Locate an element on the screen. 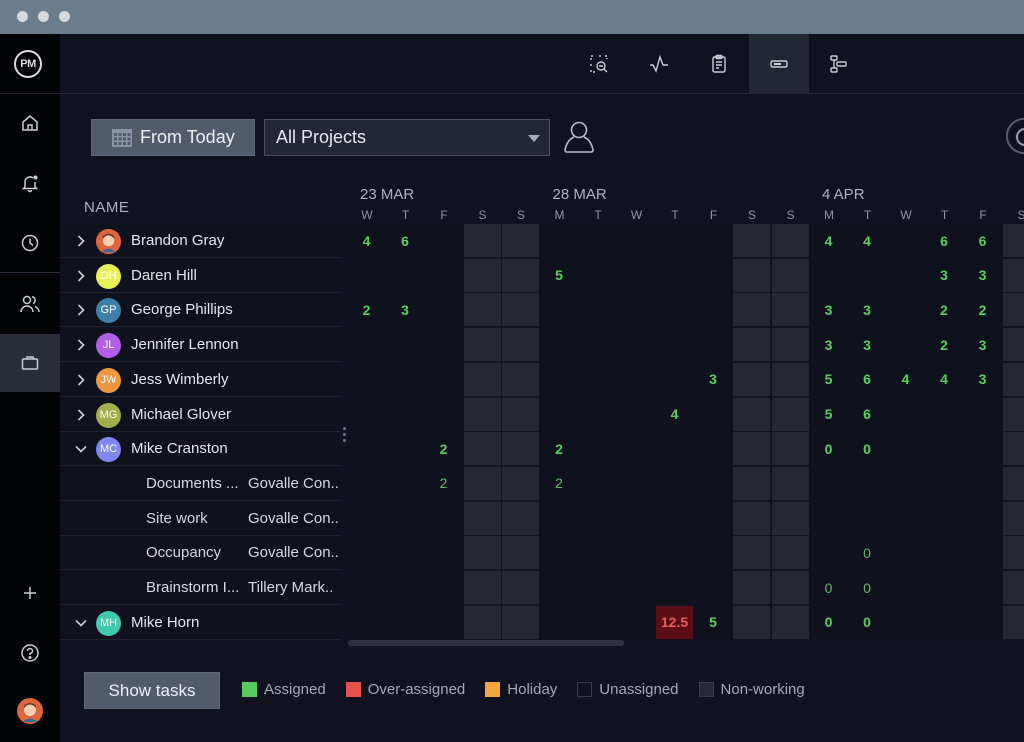  person-row: MC Mike Cranston is located at coordinates (200, 449).